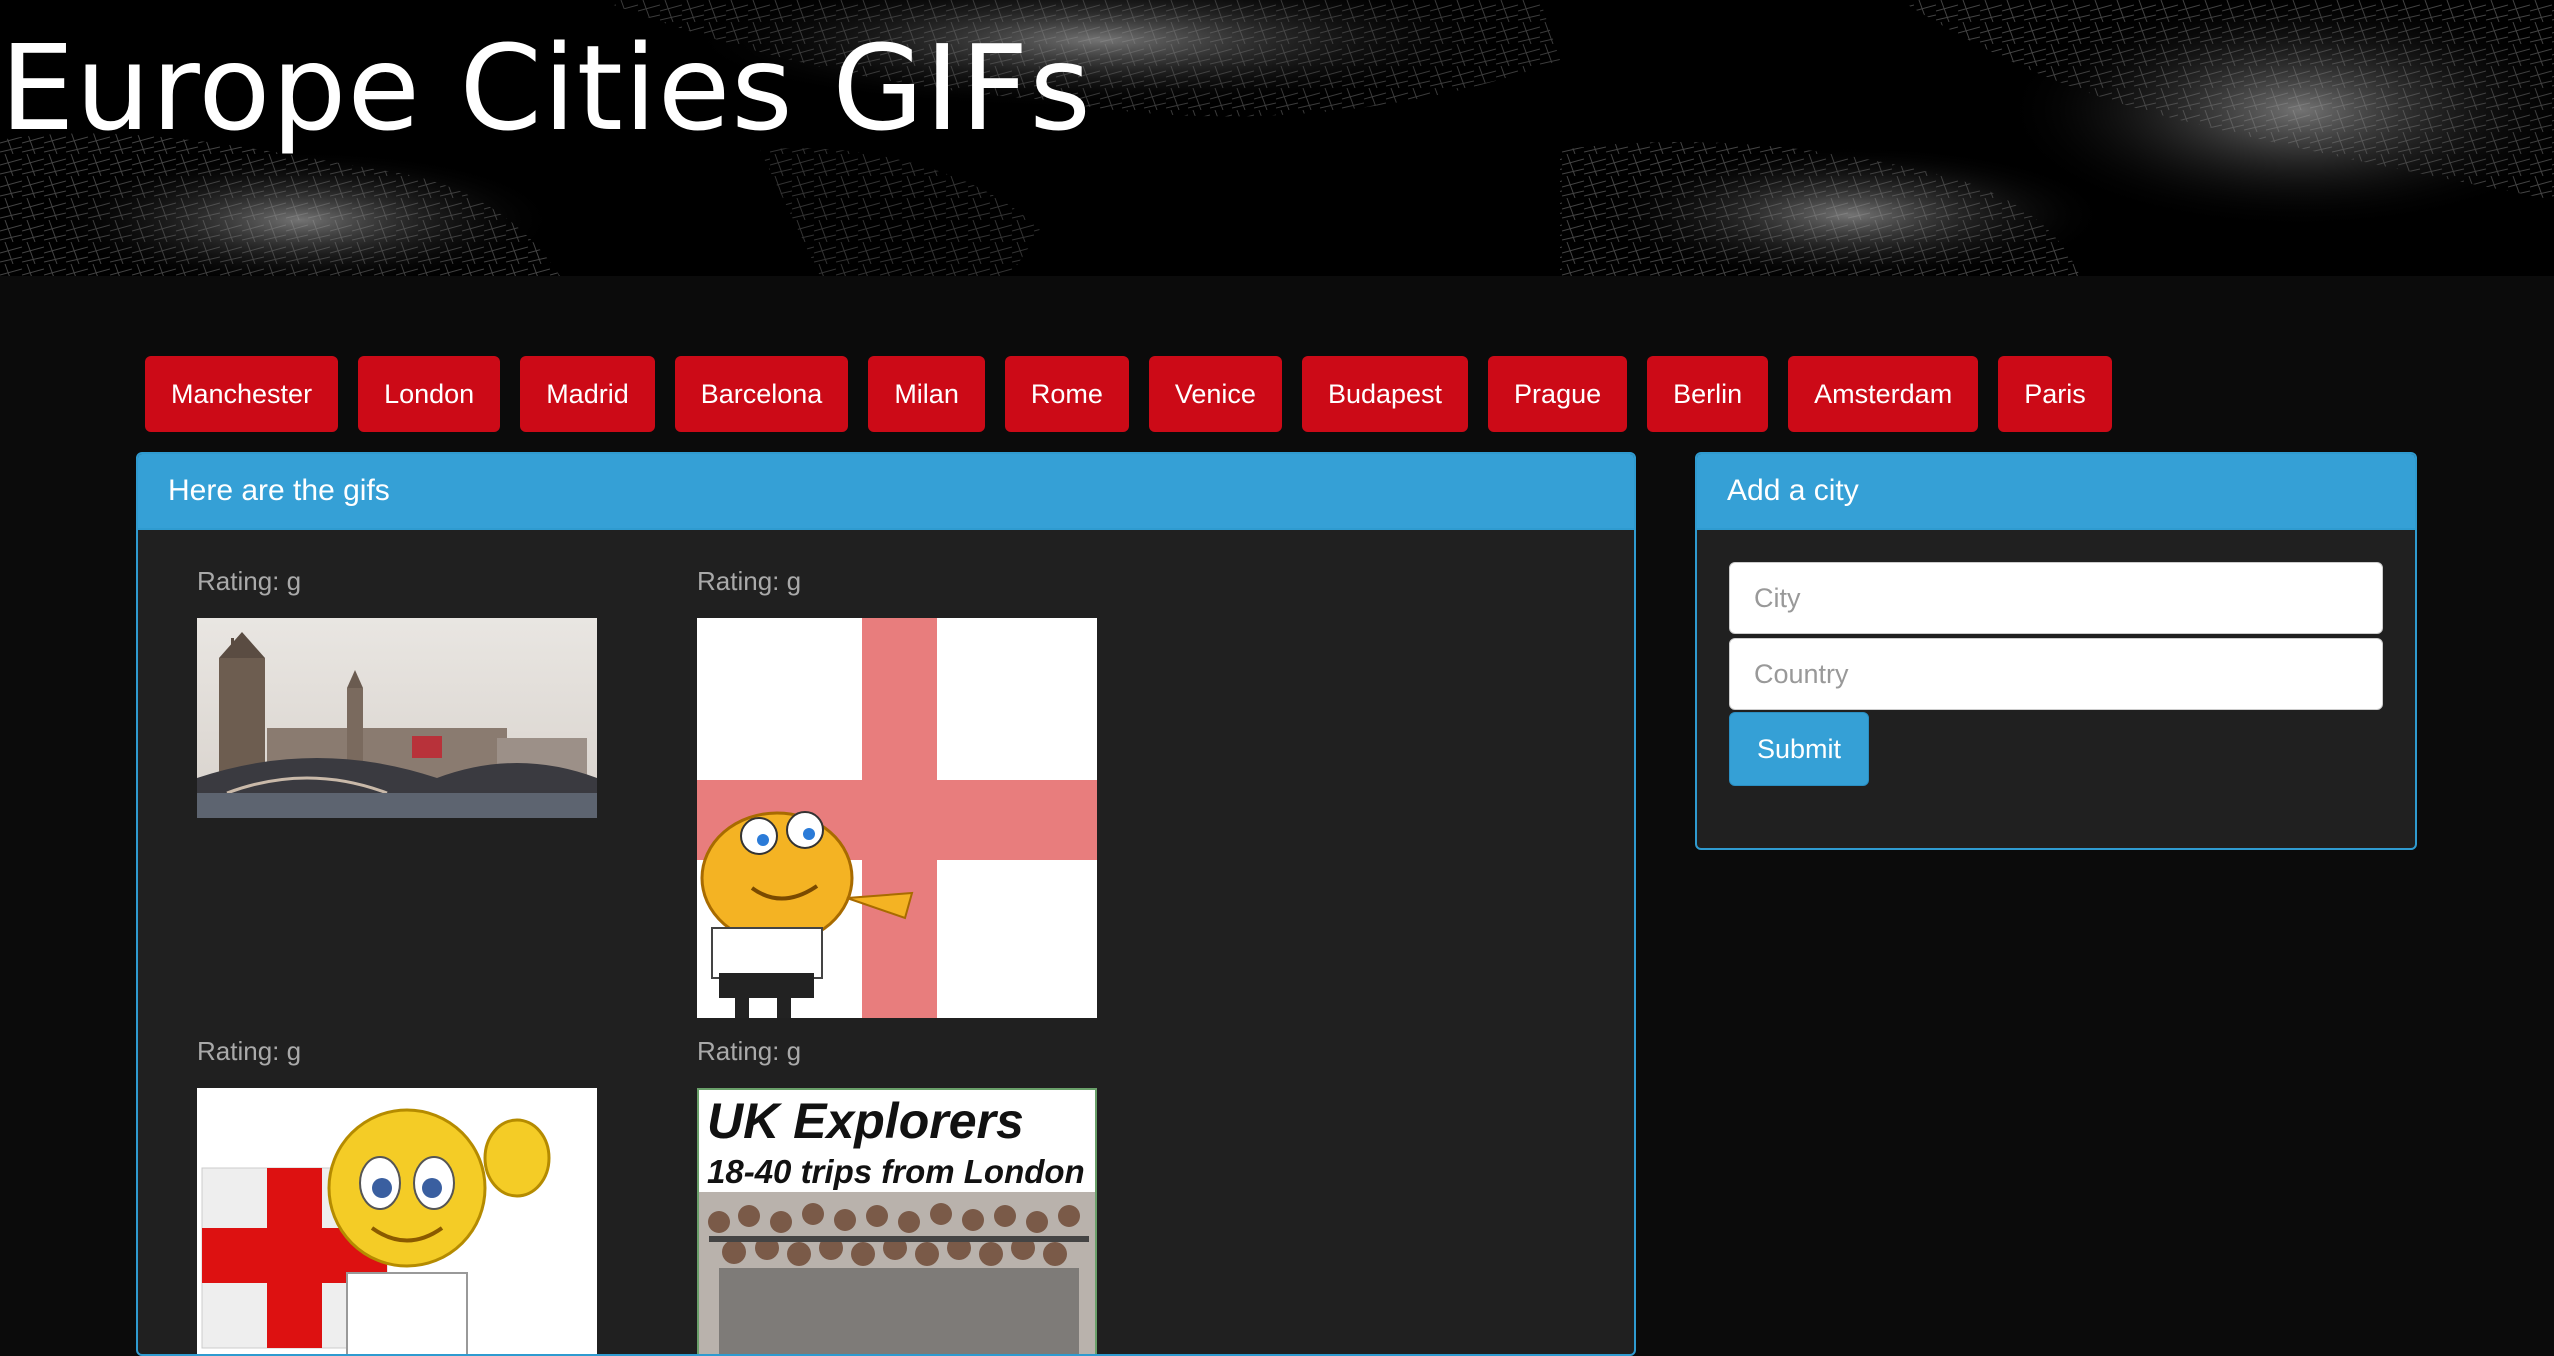 The image size is (2554, 1356). What do you see at coordinates (896, 1171) in the screenshot?
I see `uk-explorers-subcaption: 18-40 trips from London` at bounding box center [896, 1171].